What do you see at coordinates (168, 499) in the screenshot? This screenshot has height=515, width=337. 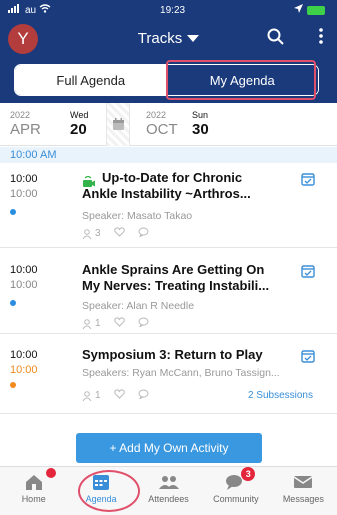 I see `tab-attendees-label: Attendees` at bounding box center [168, 499].